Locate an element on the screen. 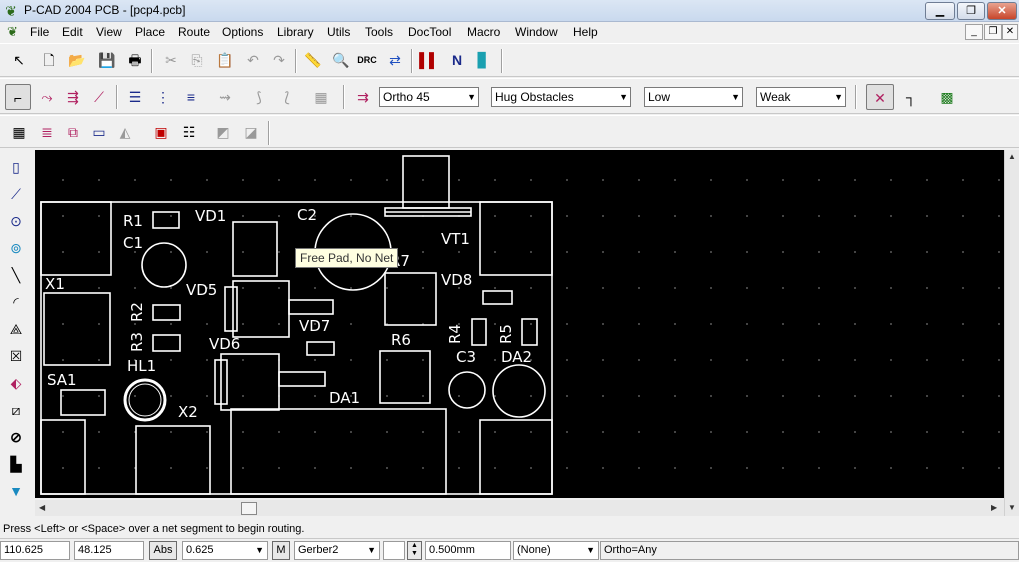 This screenshot has height=562, width=1019. menu-macro: Macro is located at coordinates (483, 32).